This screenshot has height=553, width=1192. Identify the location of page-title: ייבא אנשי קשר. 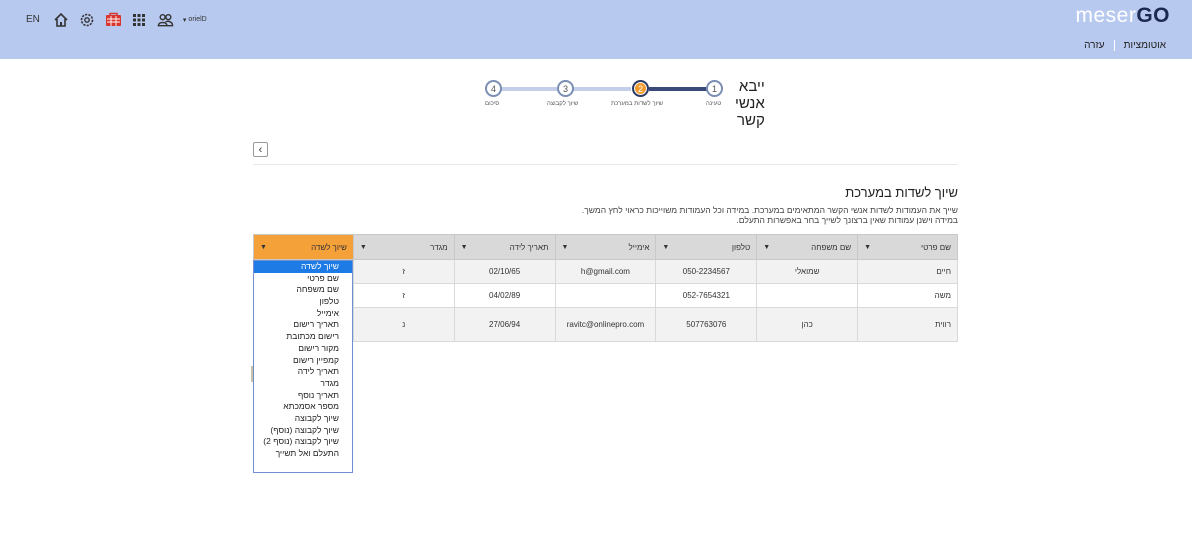
(749, 103).